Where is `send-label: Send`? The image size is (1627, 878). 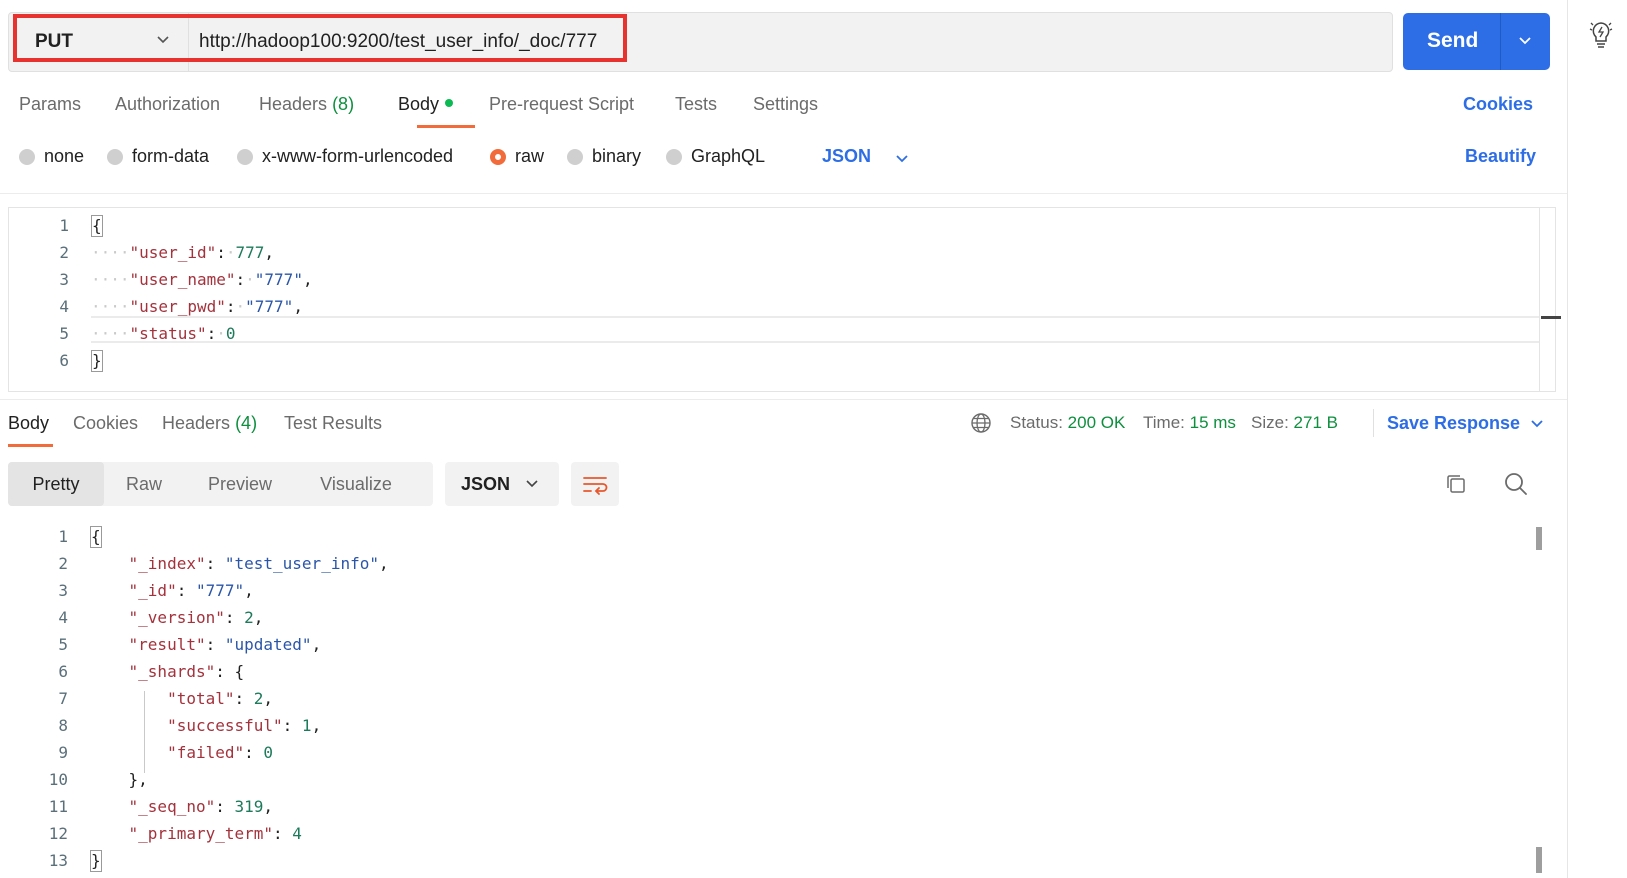
send-label: Send is located at coordinates (1453, 40).